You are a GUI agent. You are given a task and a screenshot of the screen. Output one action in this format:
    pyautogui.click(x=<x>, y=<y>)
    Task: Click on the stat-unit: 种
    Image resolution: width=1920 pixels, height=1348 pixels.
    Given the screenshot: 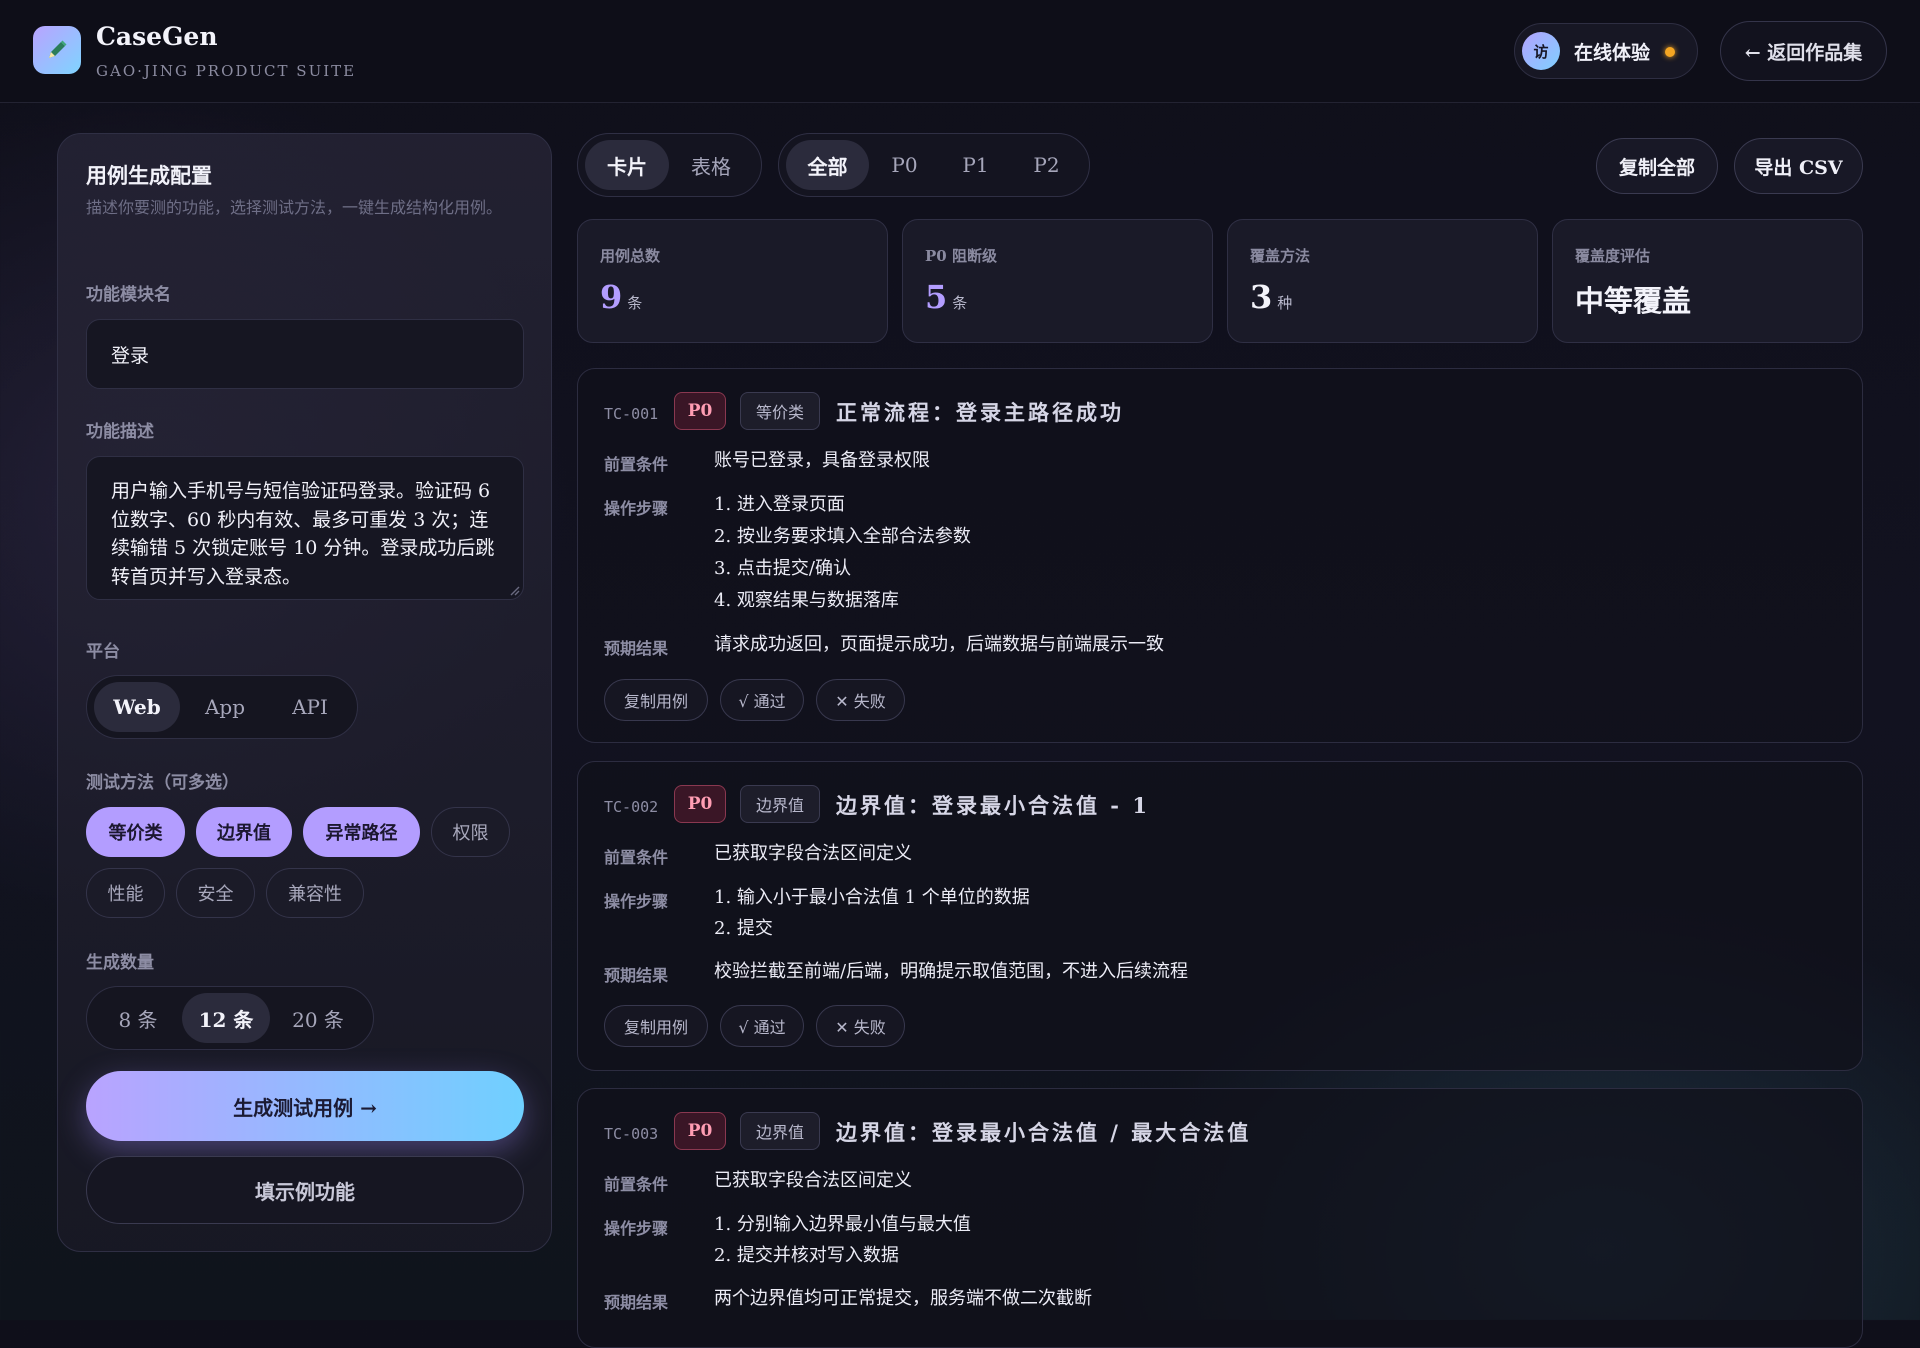 What is the action you would take?
    pyautogui.click(x=1285, y=303)
    